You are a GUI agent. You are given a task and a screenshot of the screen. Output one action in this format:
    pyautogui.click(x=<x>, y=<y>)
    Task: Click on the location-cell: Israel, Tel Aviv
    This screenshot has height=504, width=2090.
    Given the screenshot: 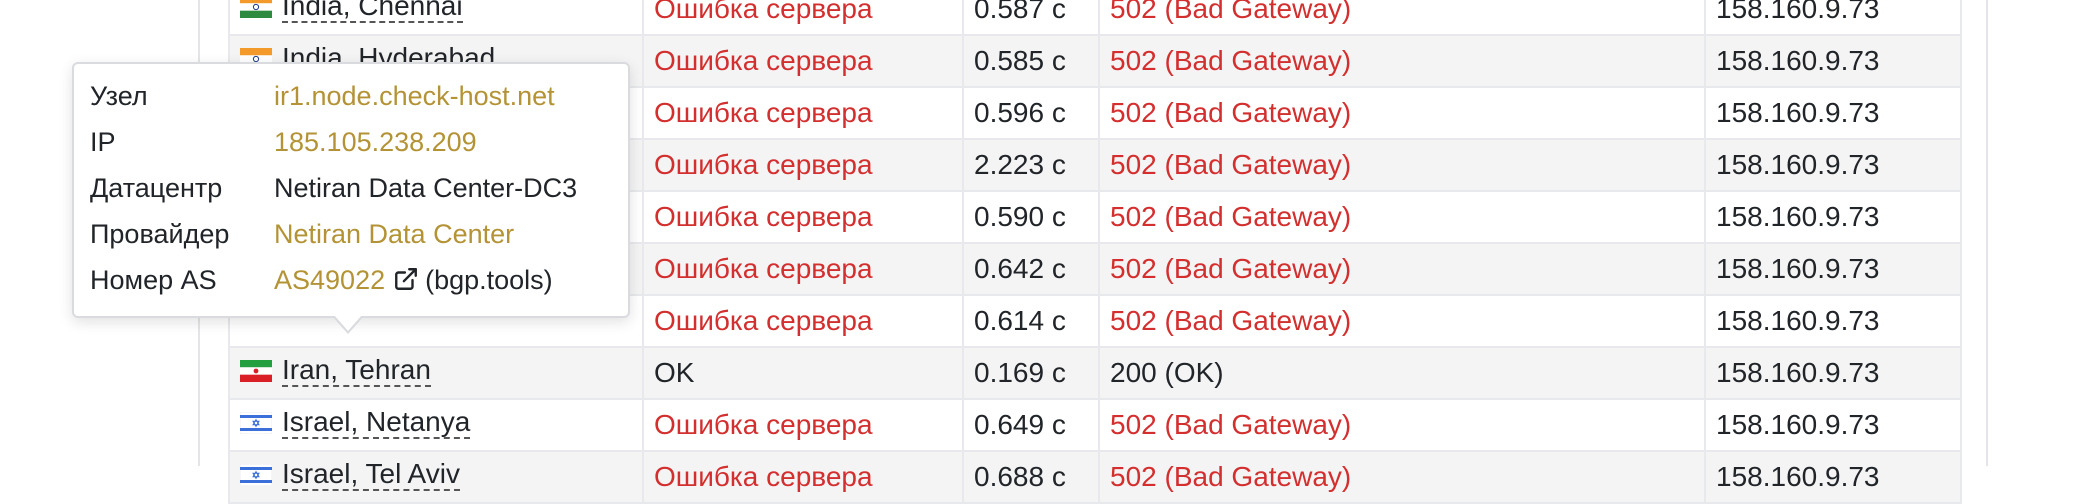 What is the action you would take?
    pyautogui.click(x=436, y=477)
    